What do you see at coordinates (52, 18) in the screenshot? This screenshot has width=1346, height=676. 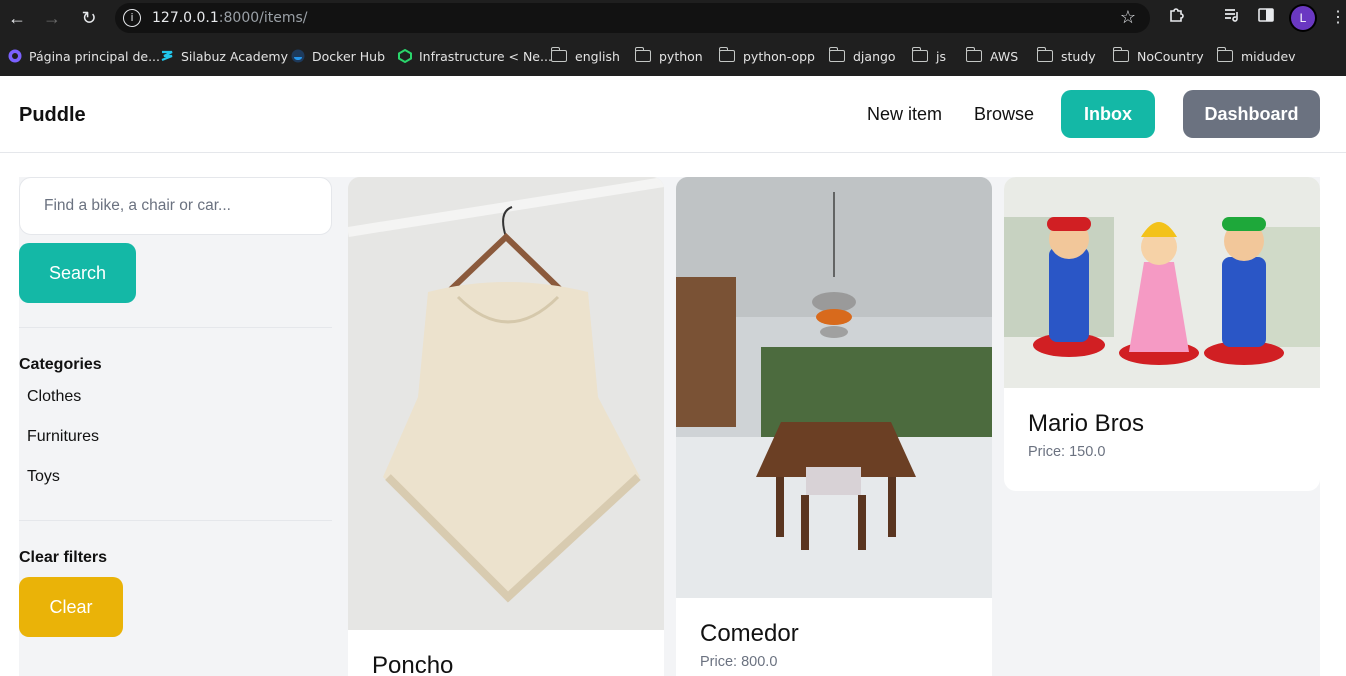 I see `forward-icon: →` at bounding box center [52, 18].